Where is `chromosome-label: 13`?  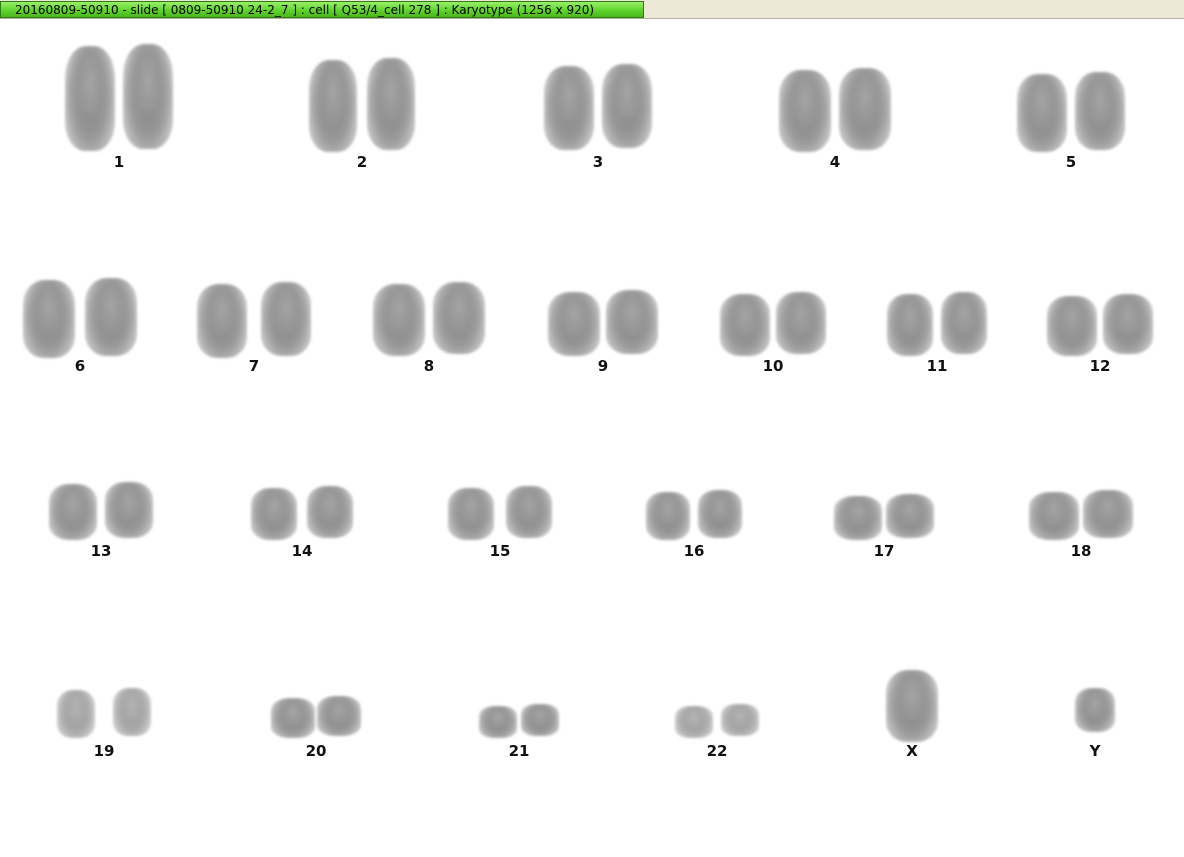
chromosome-label: 13 is located at coordinates (101, 551).